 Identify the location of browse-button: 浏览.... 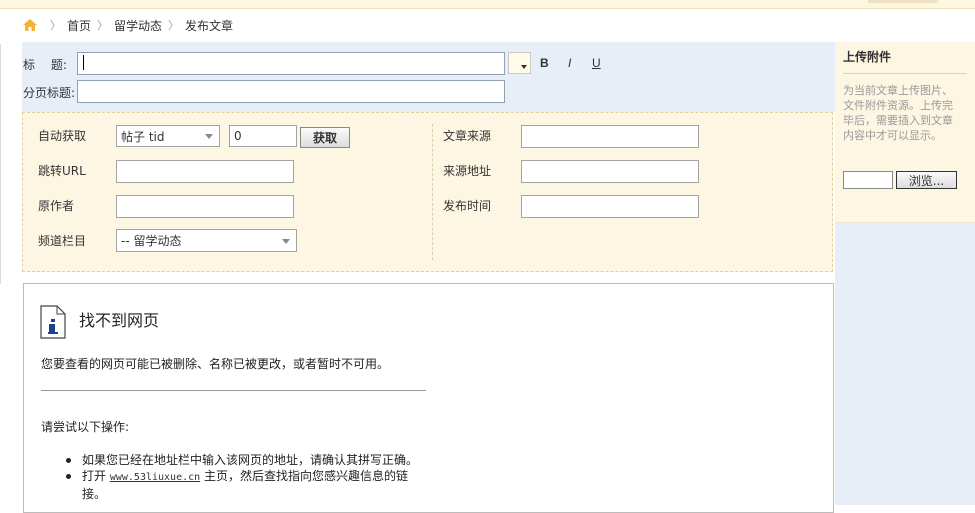
(926, 180).